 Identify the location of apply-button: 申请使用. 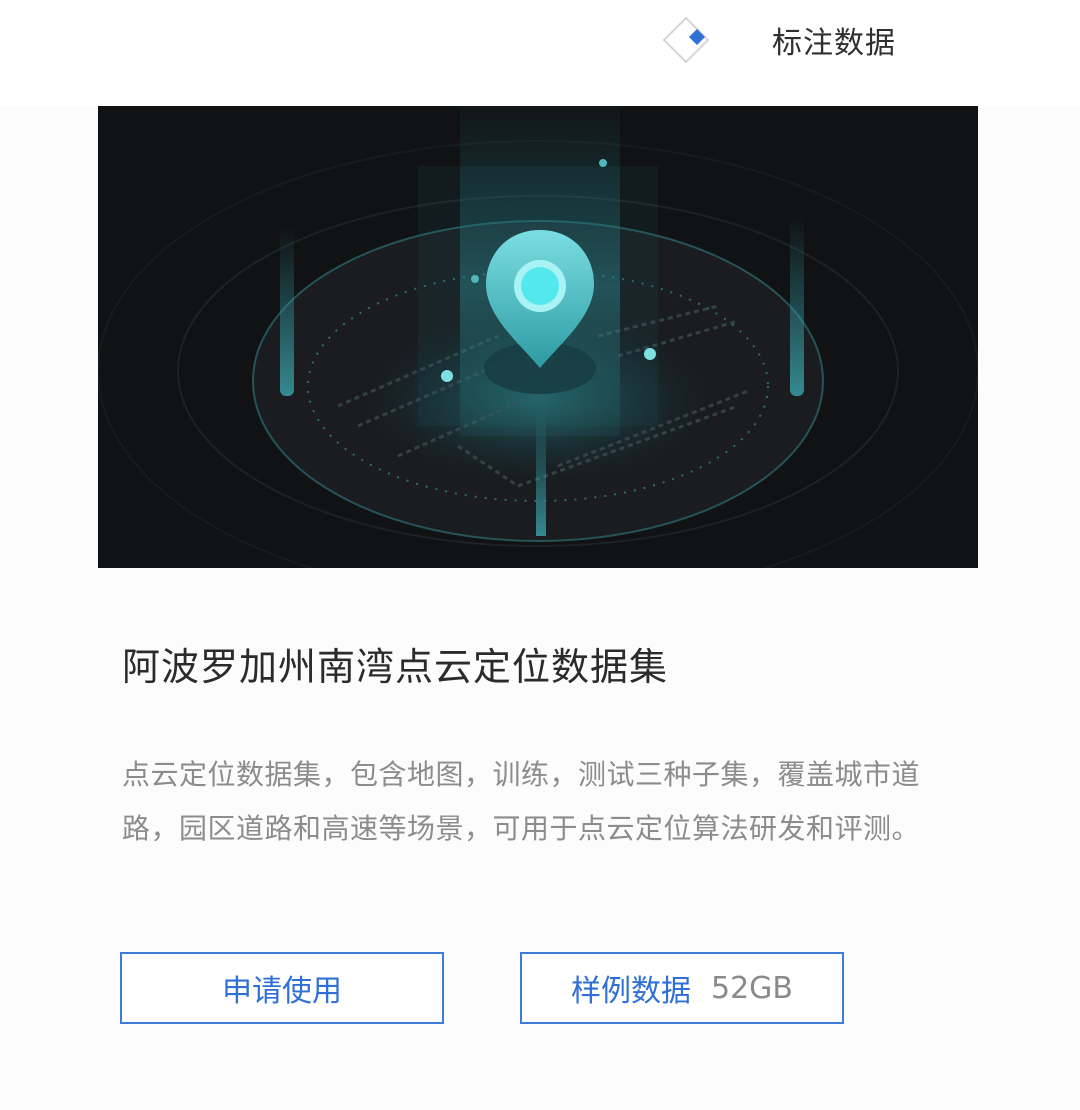
(282, 988).